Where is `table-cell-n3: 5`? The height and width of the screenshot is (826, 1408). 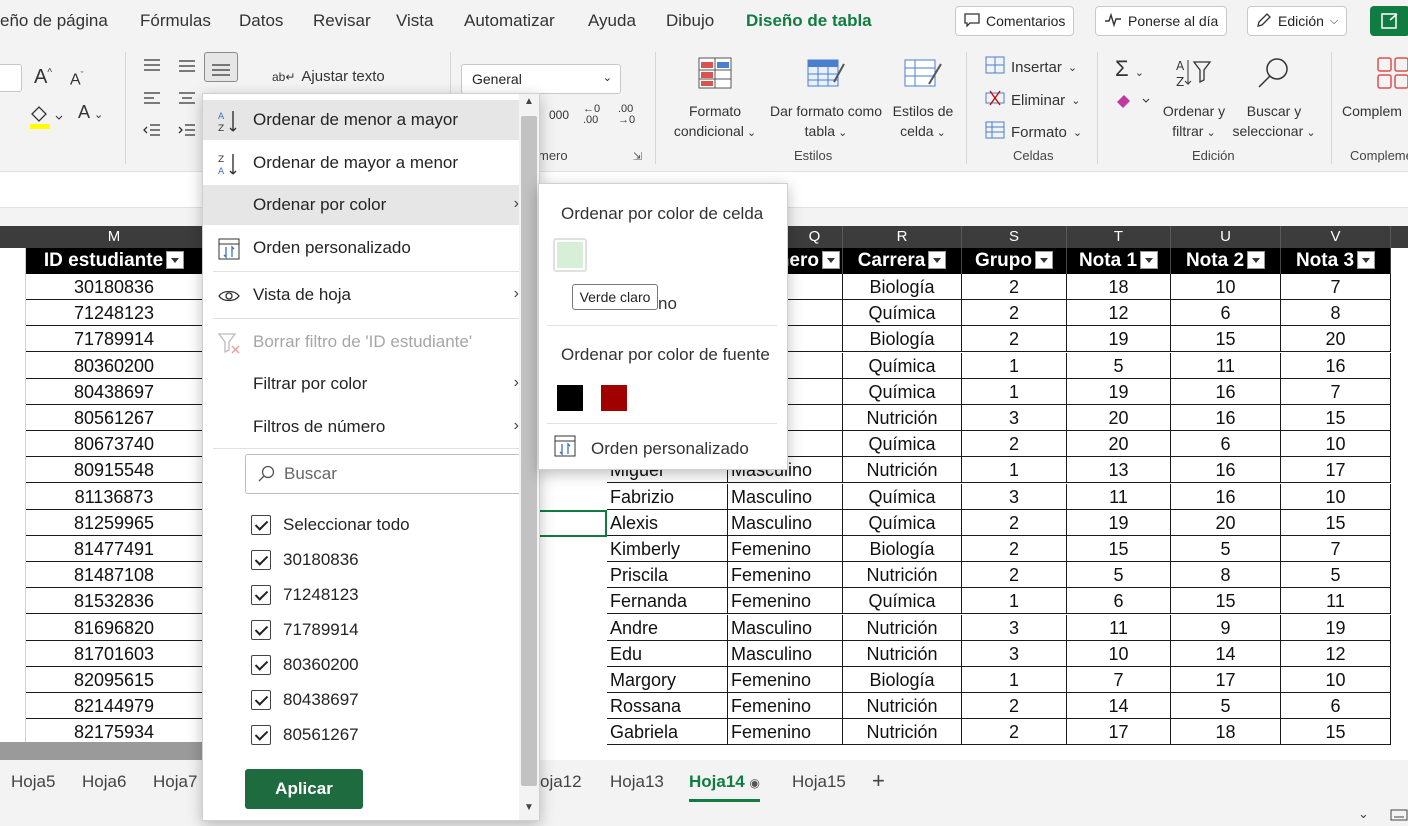
table-cell-n3: 5 is located at coordinates (1336, 575).